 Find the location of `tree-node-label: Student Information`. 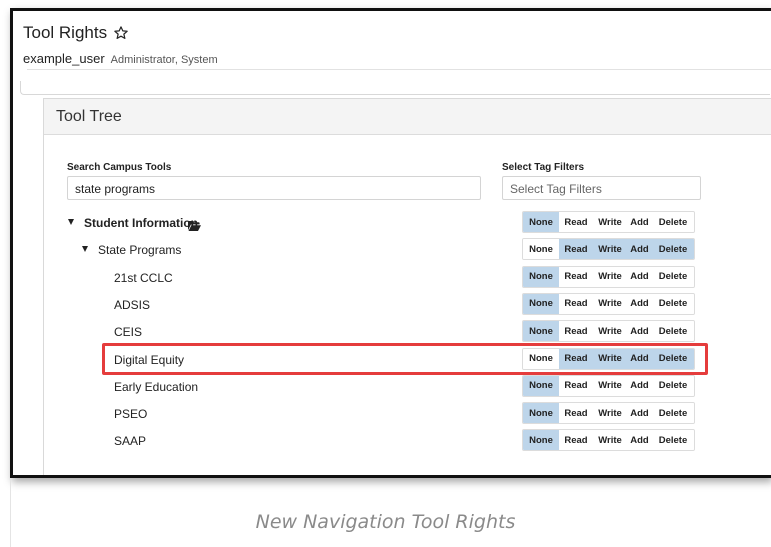

tree-node-label: Student Information is located at coordinates (141, 223).